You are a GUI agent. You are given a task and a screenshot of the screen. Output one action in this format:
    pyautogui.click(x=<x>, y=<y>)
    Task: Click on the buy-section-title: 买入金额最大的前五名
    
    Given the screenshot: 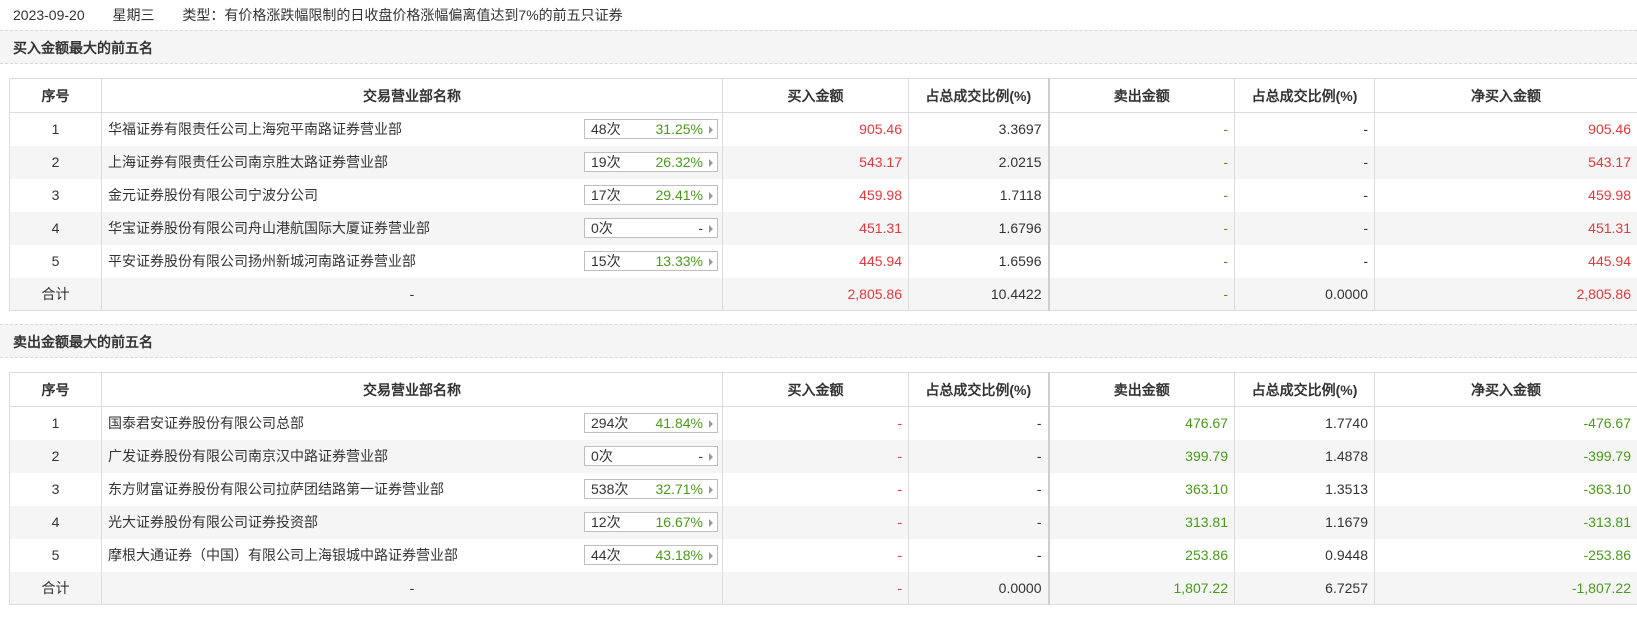 What is the action you would take?
    pyautogui.click(x=818, y=47)
    